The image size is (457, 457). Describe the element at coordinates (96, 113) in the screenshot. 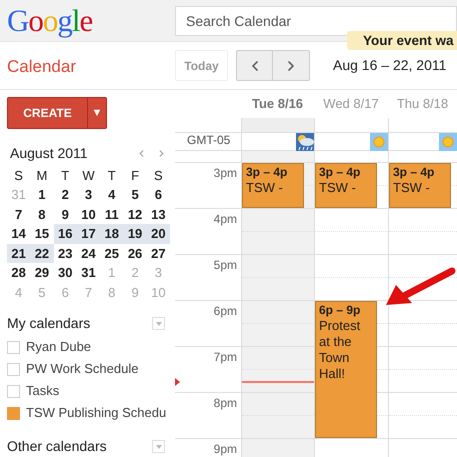

I see `create-menu-button: ▼` at that location.